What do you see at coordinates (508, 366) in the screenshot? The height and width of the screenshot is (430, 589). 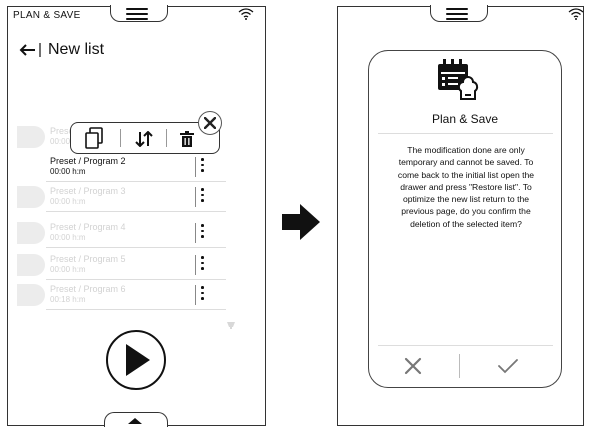 I see `check-icon` at bounding box center [508, 366].